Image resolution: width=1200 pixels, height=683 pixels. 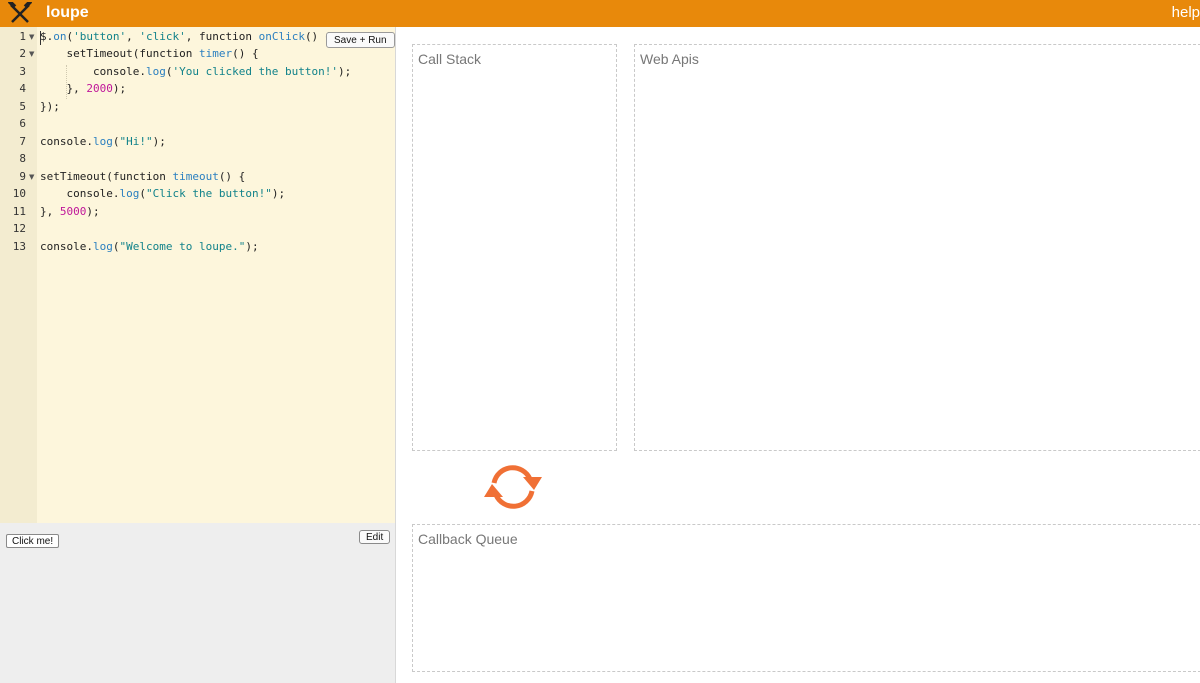 I want to click on line-number: 8, so click(x=22, y=158).